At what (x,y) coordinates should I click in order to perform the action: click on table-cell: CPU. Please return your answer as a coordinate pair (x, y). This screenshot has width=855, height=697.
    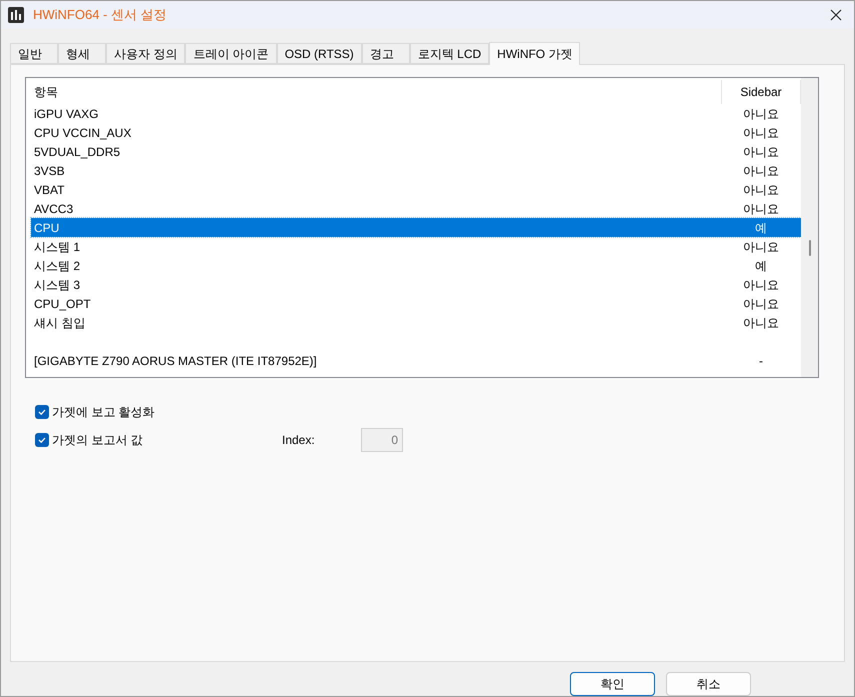
    Looking at the image, I should click on (47, 227).